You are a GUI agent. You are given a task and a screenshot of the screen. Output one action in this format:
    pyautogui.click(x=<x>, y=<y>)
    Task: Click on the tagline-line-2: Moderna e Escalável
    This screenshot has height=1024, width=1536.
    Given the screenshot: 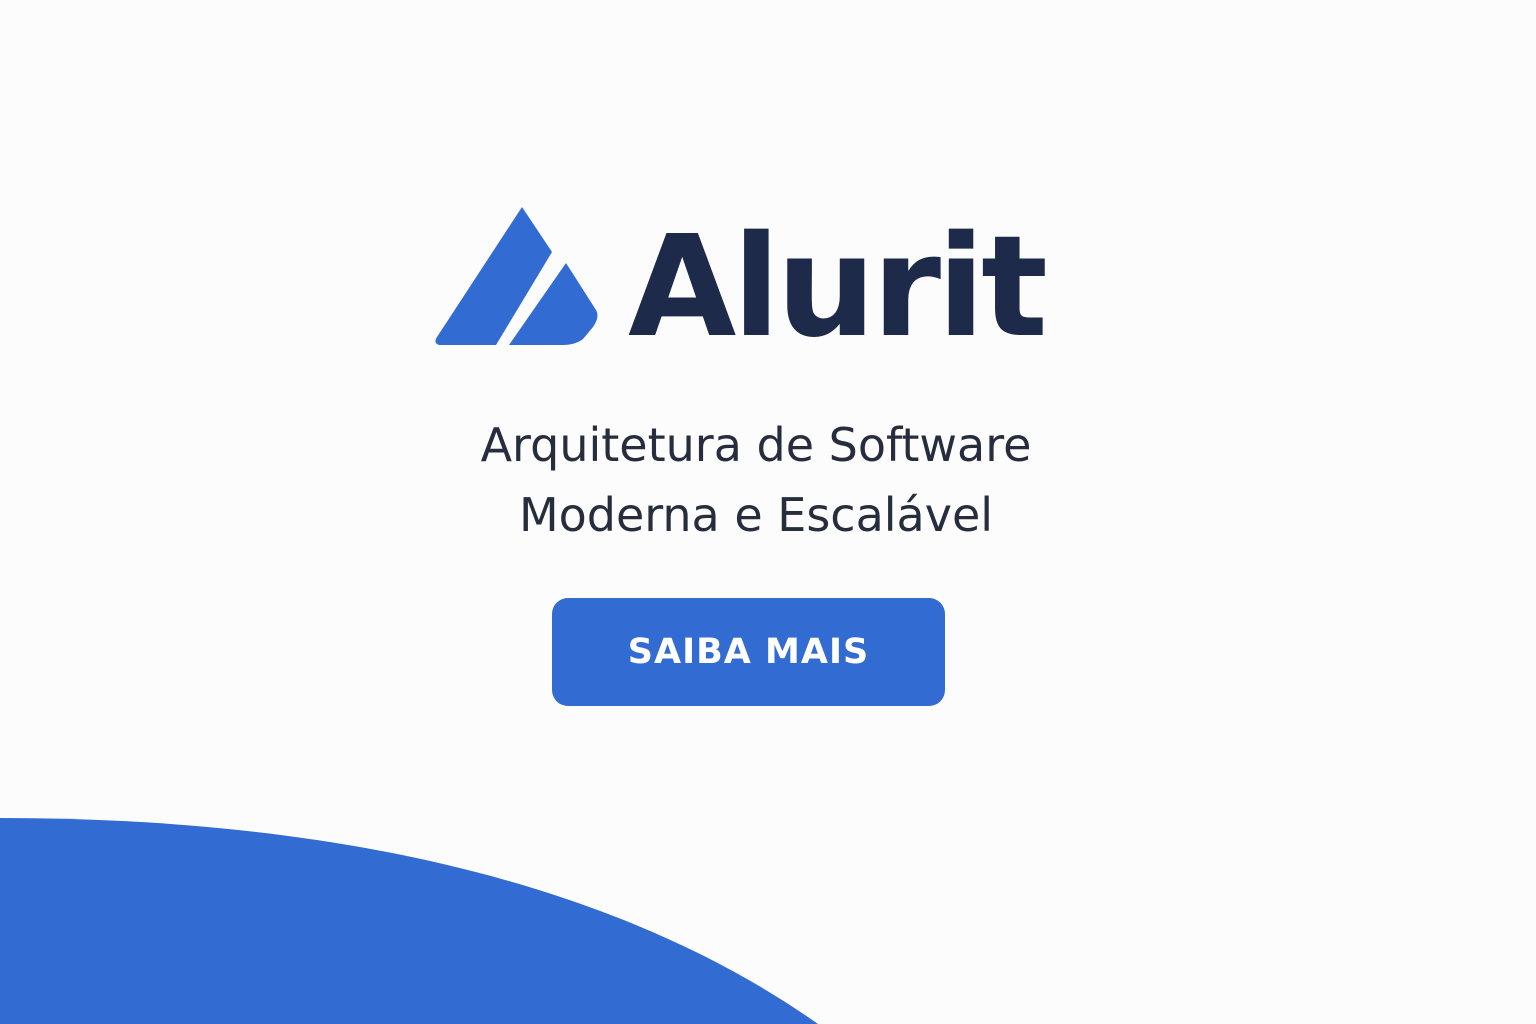 What is the action you would take?
    pyautogui.click(x=756, y=515)
    